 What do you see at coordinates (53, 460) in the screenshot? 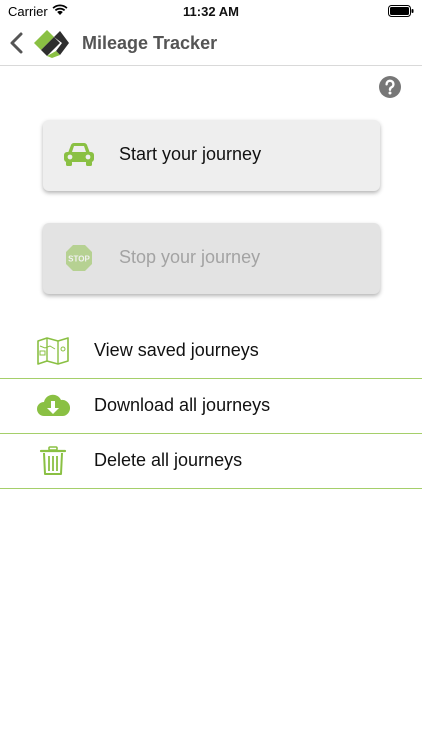
I see `trash-icon` at bounding box center [53, 460].